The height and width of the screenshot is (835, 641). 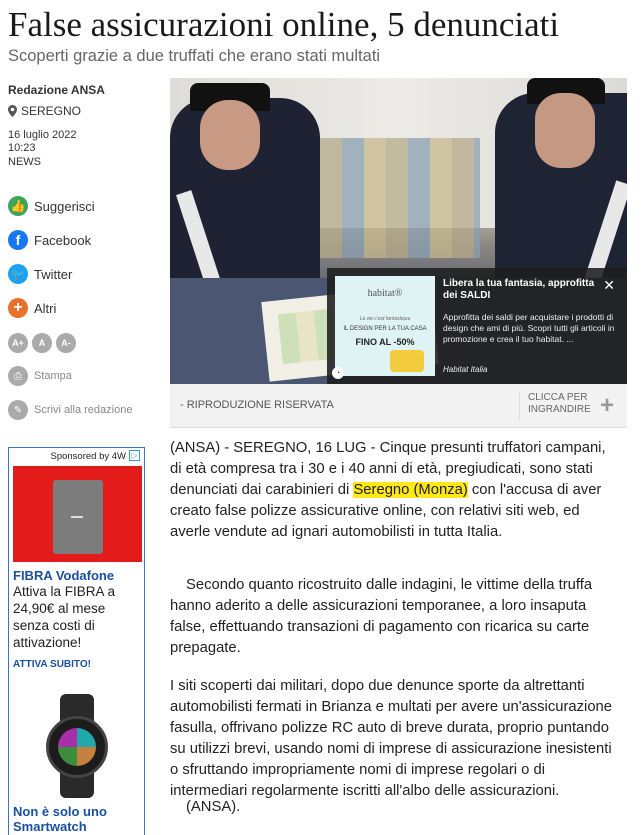 I want to click on more-share-button: + Altri, so click(x=32, y=308).